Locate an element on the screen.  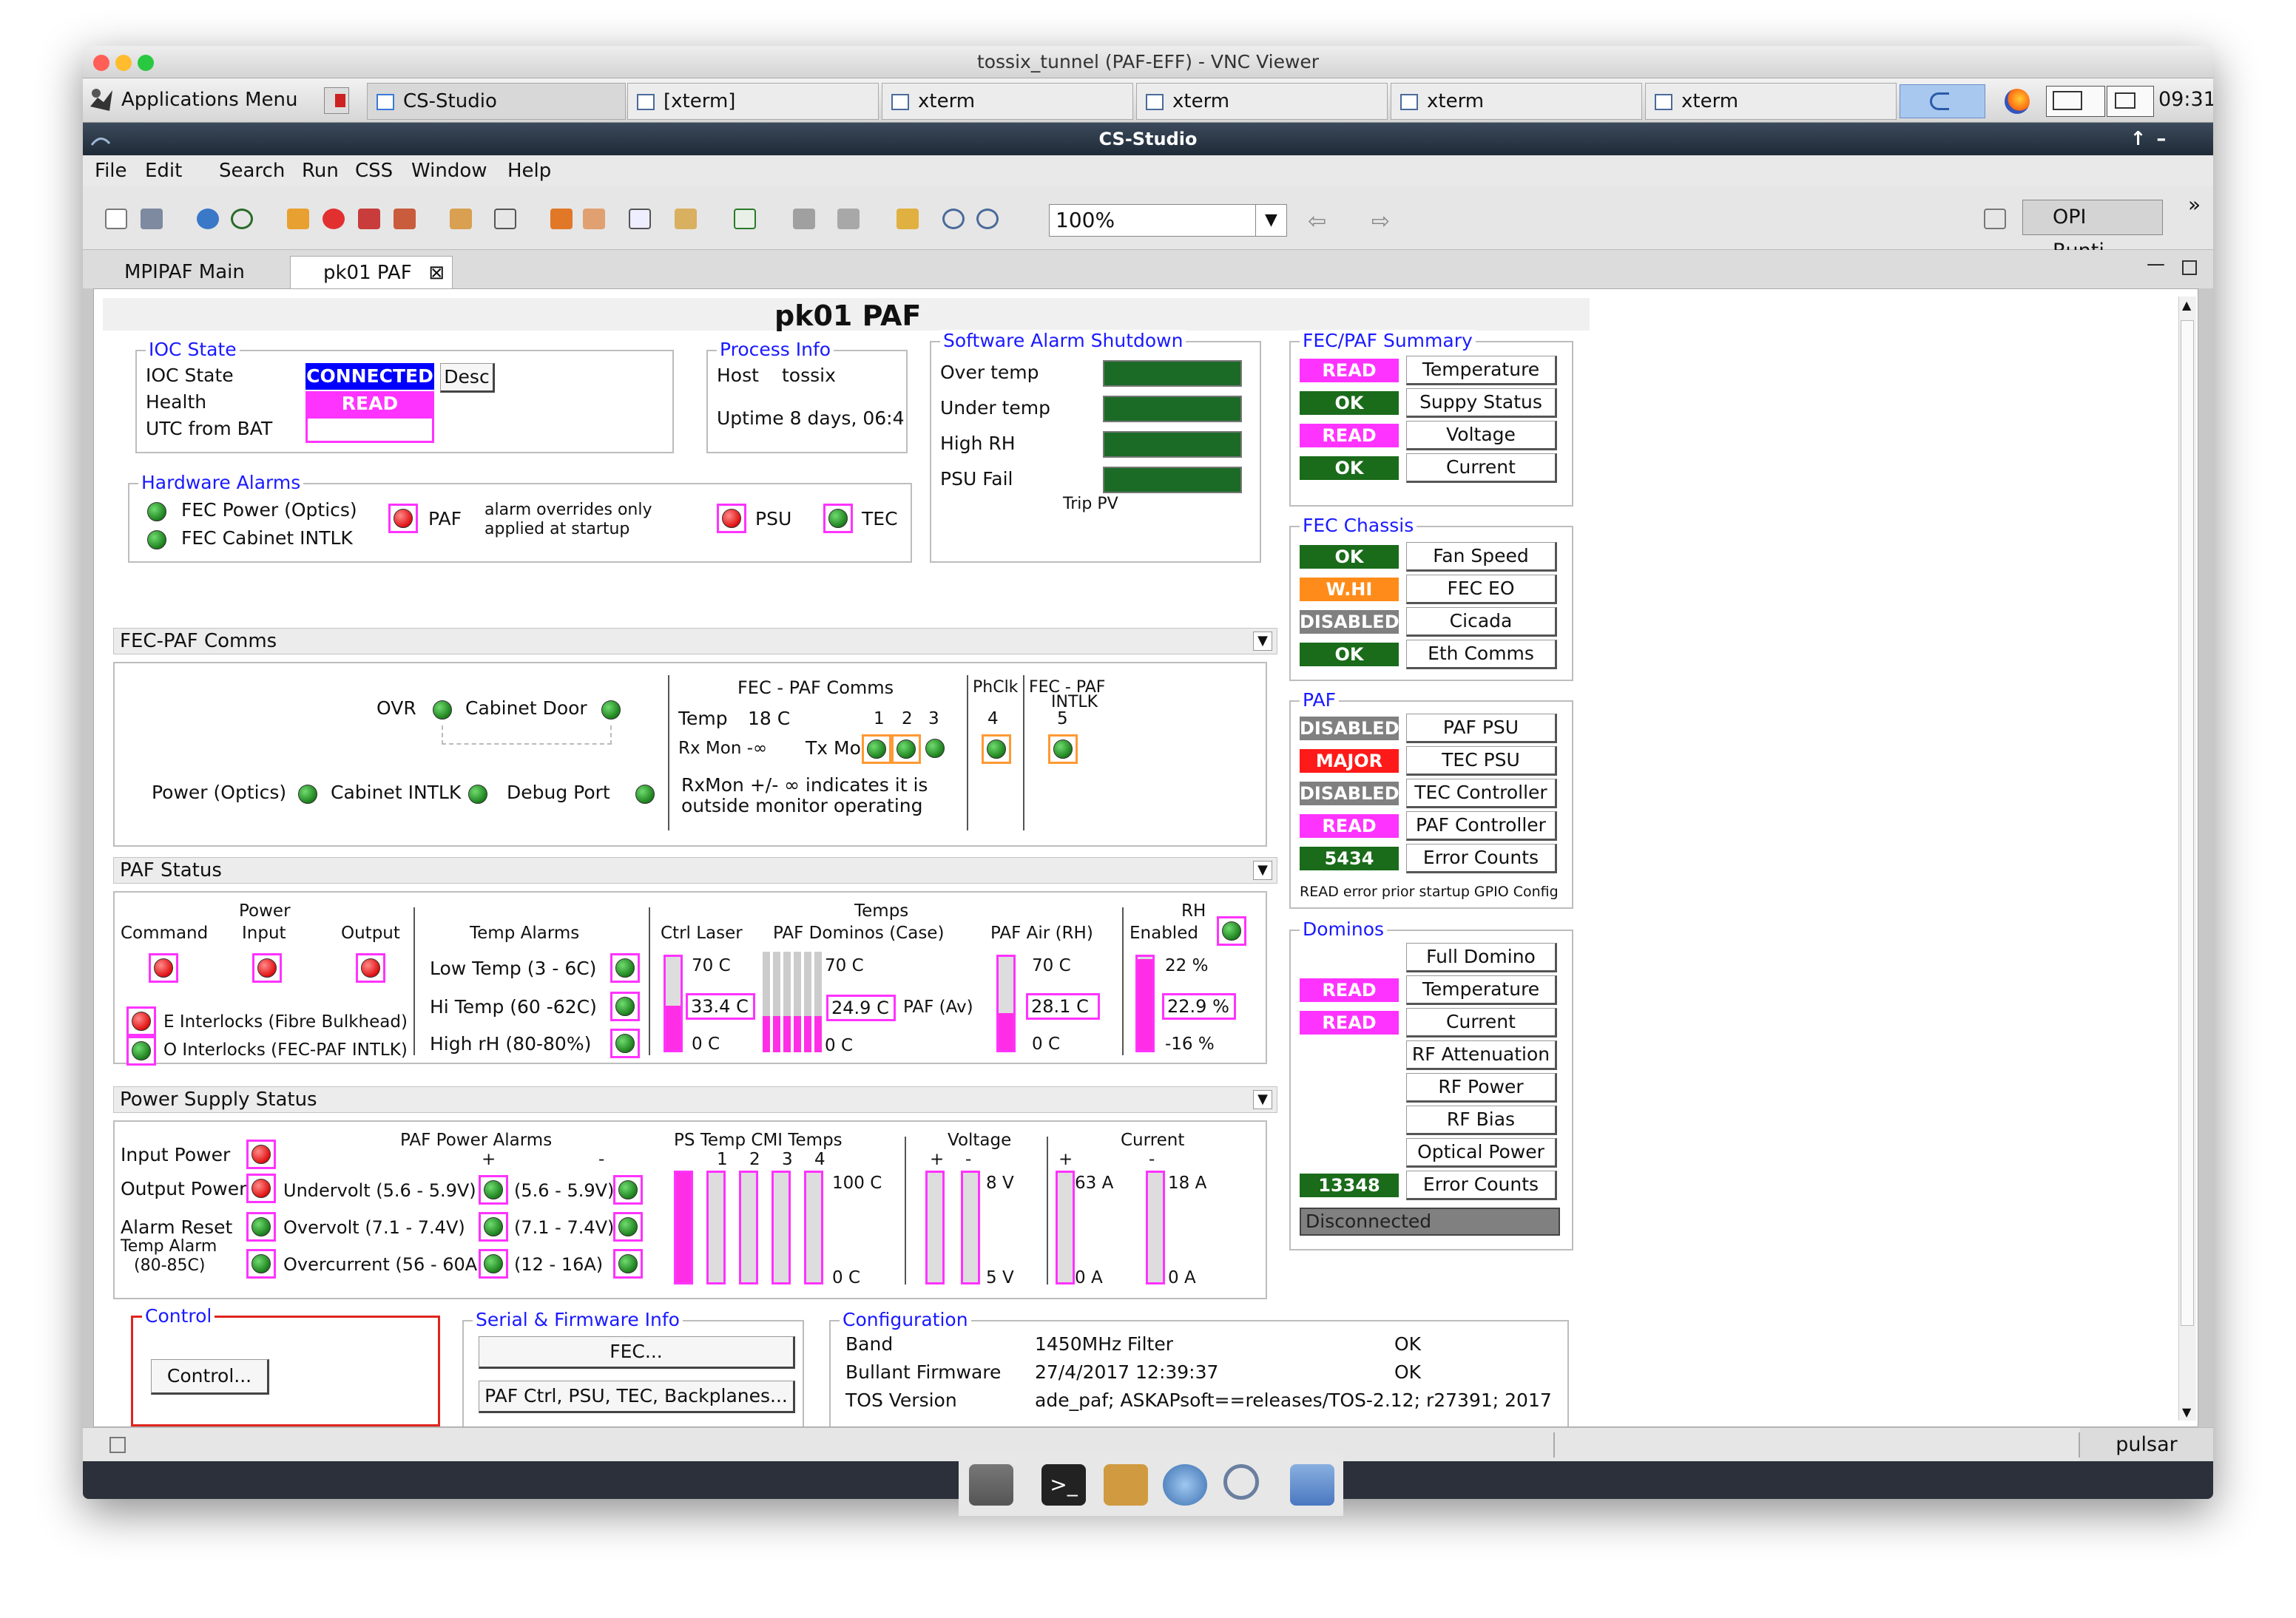
workspace-icon is located at coordinates (1942, 101).